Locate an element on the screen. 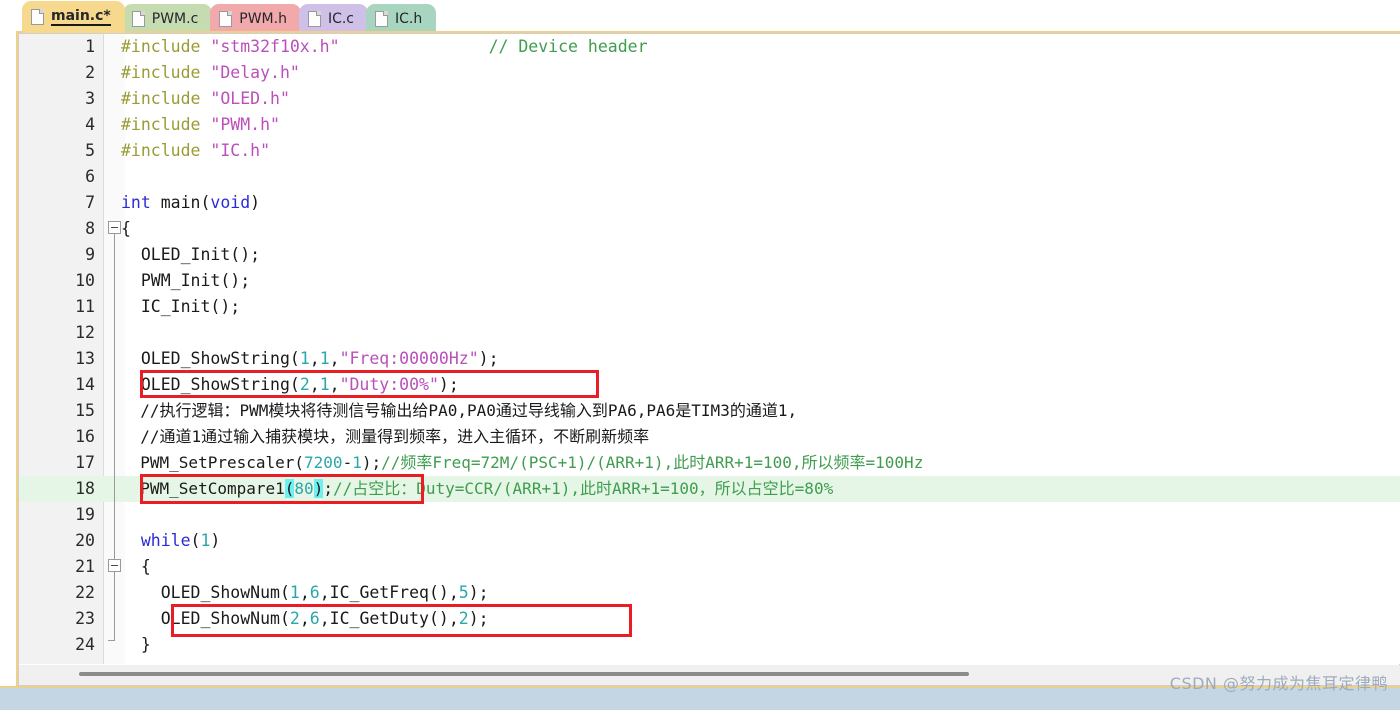 The width and height of the screenshot is (1400, 710). line-number: 2 is located at coordinates (90, 72).